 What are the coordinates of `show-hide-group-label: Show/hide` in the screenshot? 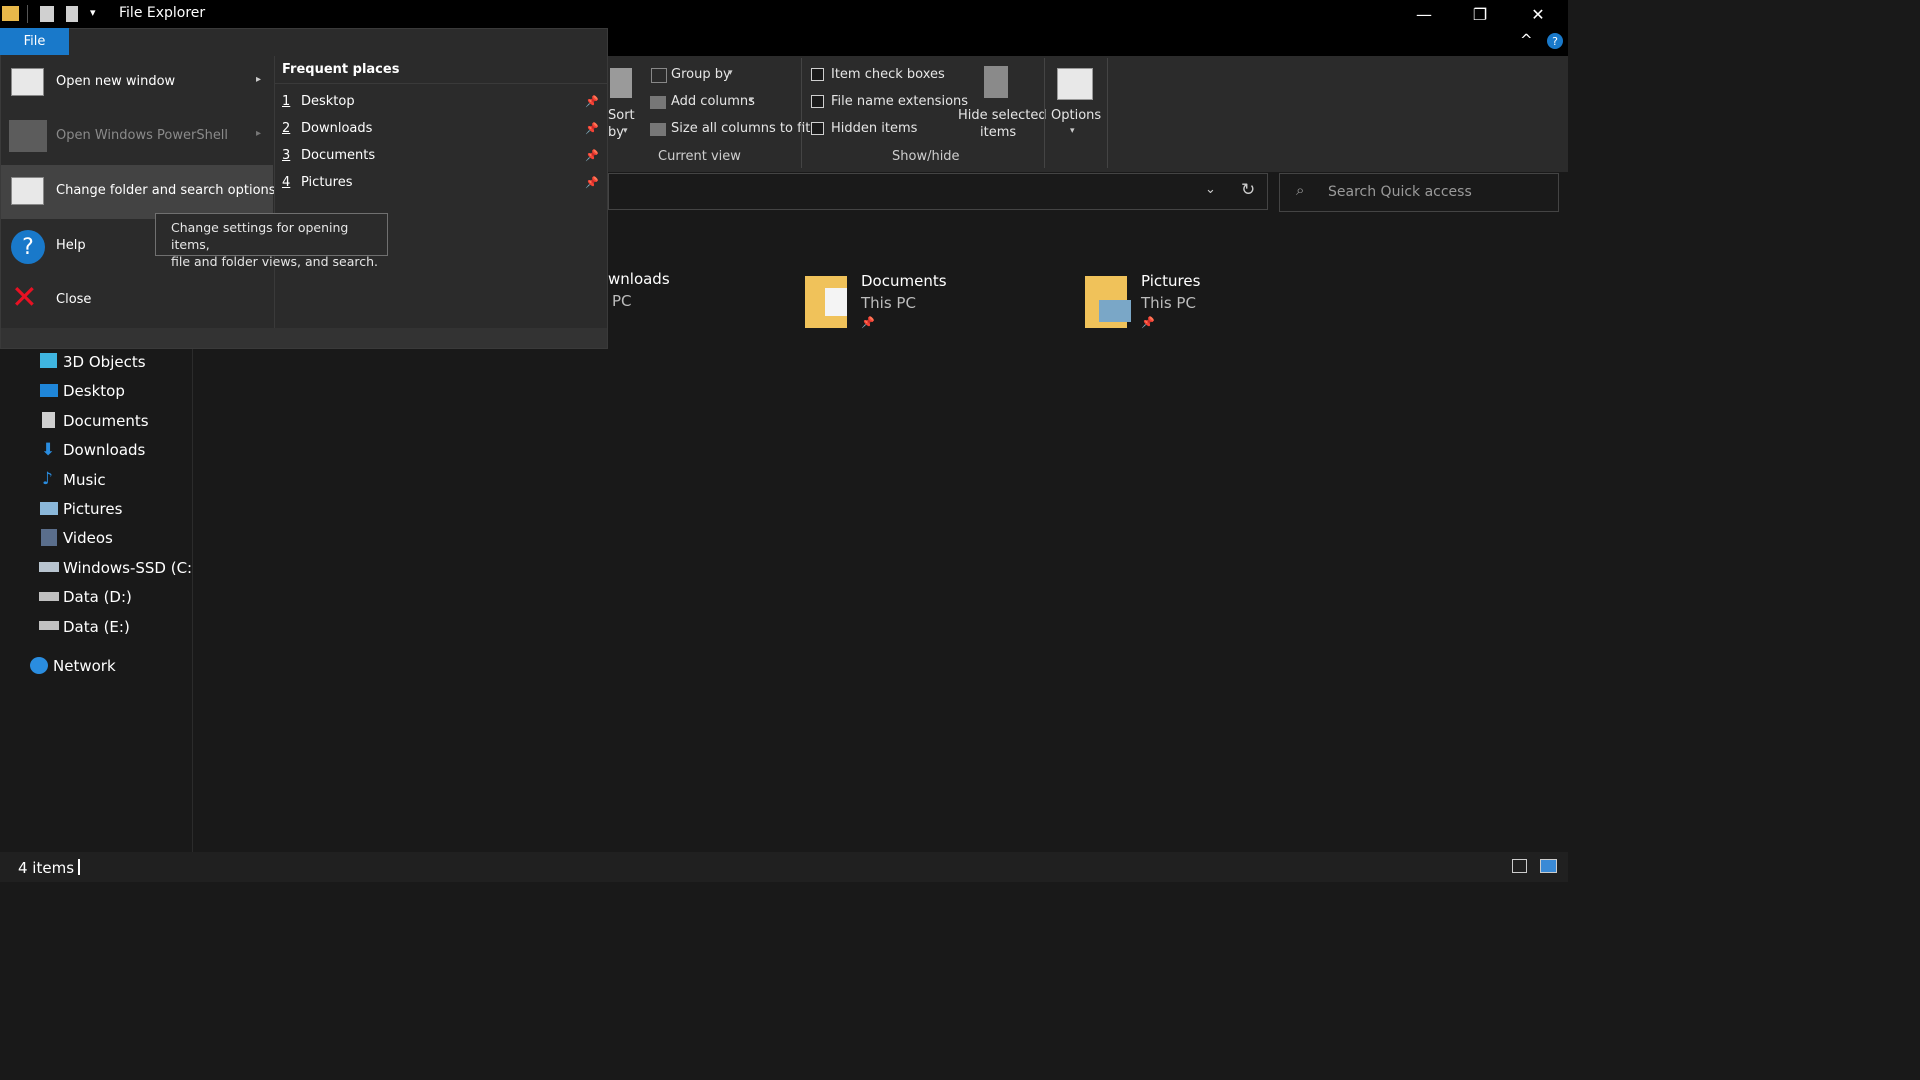 It's located at (926, 156).